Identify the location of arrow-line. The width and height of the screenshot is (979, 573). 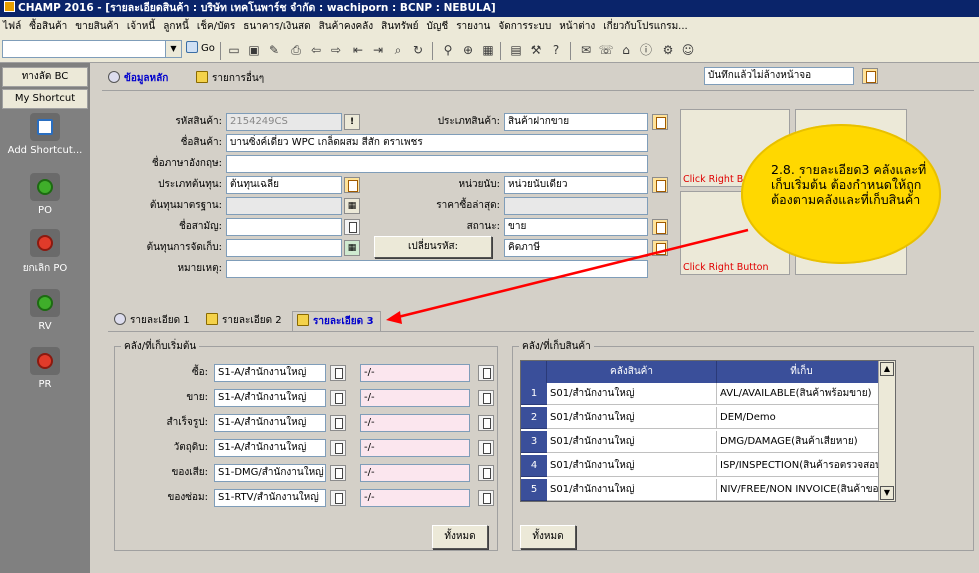
(571, 274).